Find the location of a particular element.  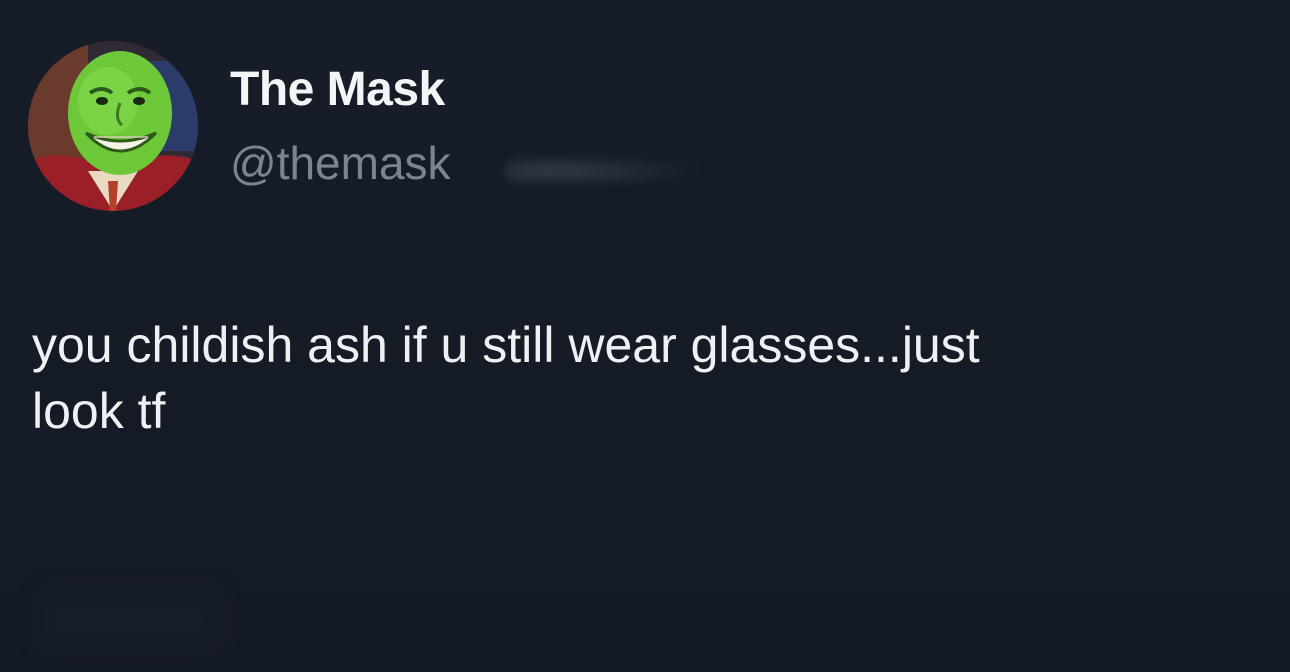

blurred-metadata is located at coordinates (602, 171).